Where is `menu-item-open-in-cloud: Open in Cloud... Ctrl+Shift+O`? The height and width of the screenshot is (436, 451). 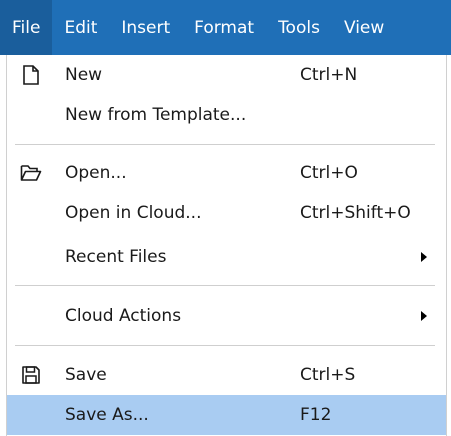
menu-item-open-in-cloud: Open in Cloud... Ctrl+Shift+O is located at coordinates (226, 213).